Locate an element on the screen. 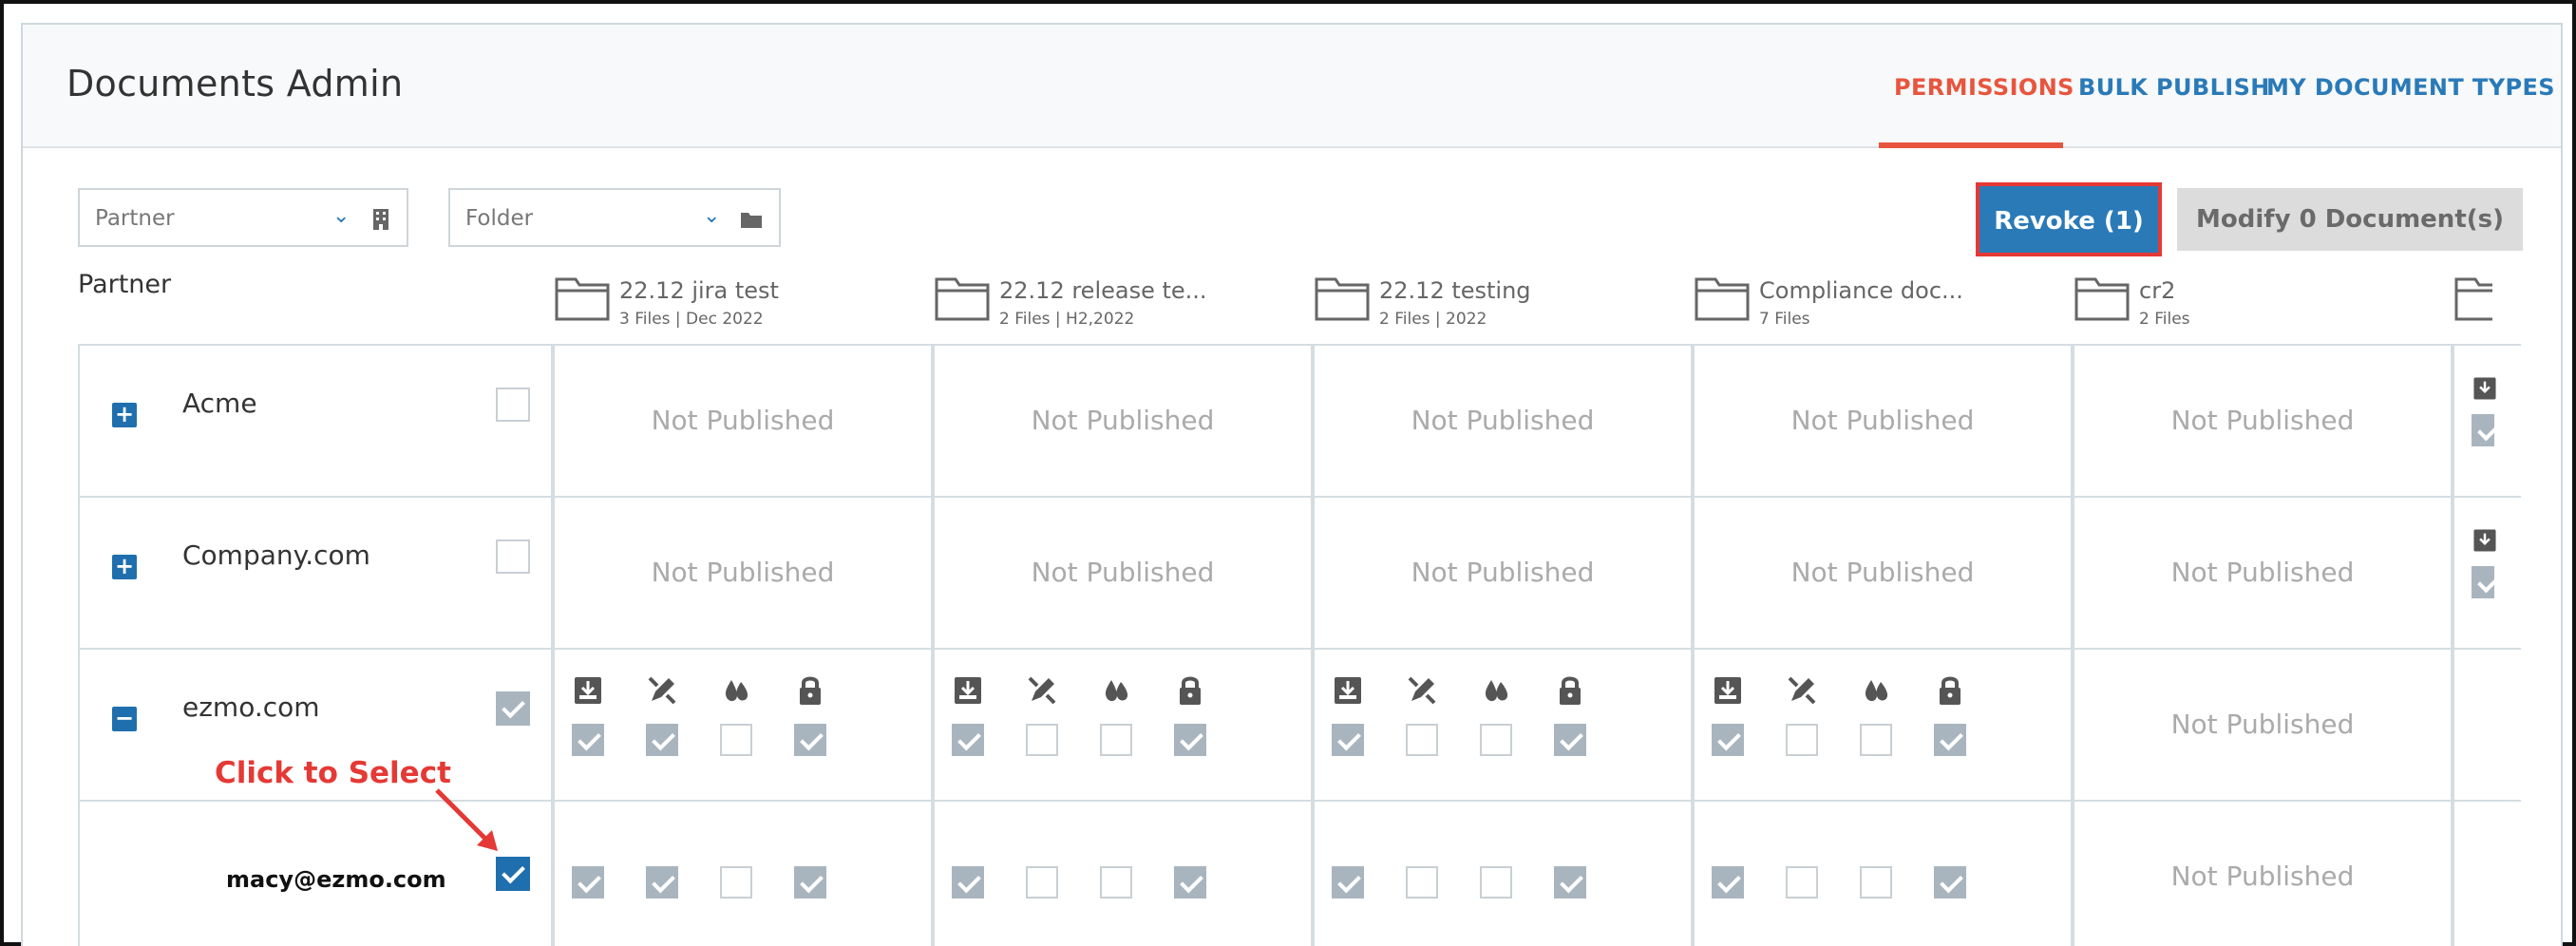  modify-documents-button: Modify 0 Document(s) is located at coordinates (2350, 219).